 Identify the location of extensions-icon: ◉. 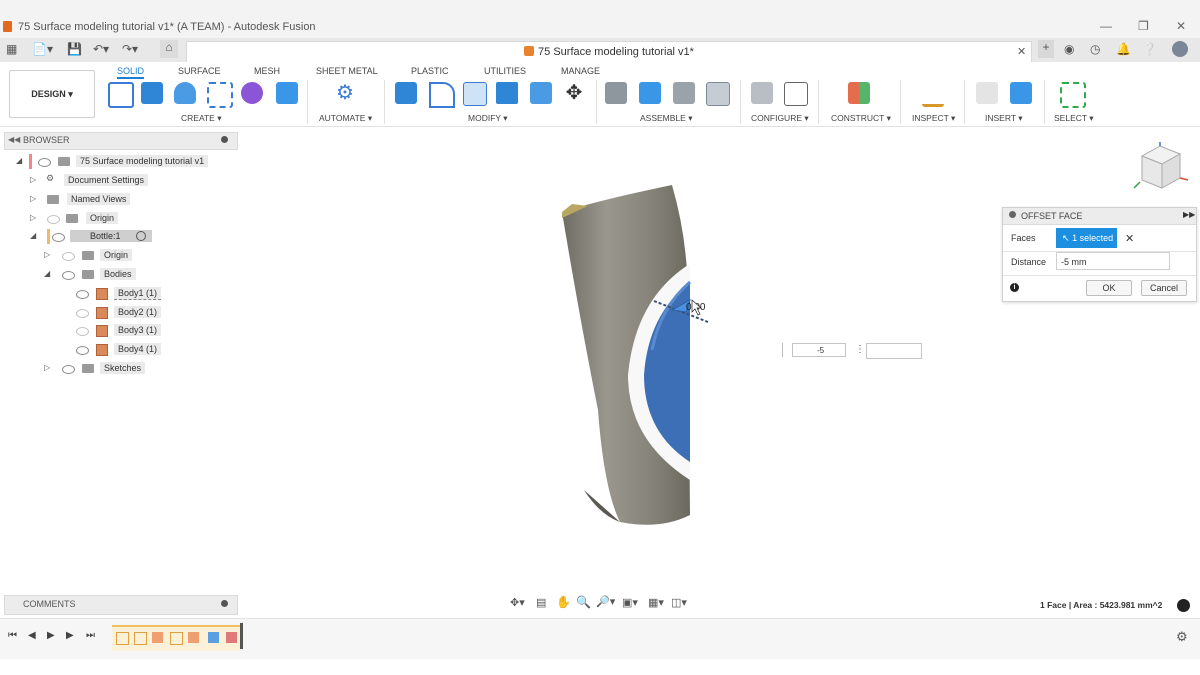
(1069, 49).